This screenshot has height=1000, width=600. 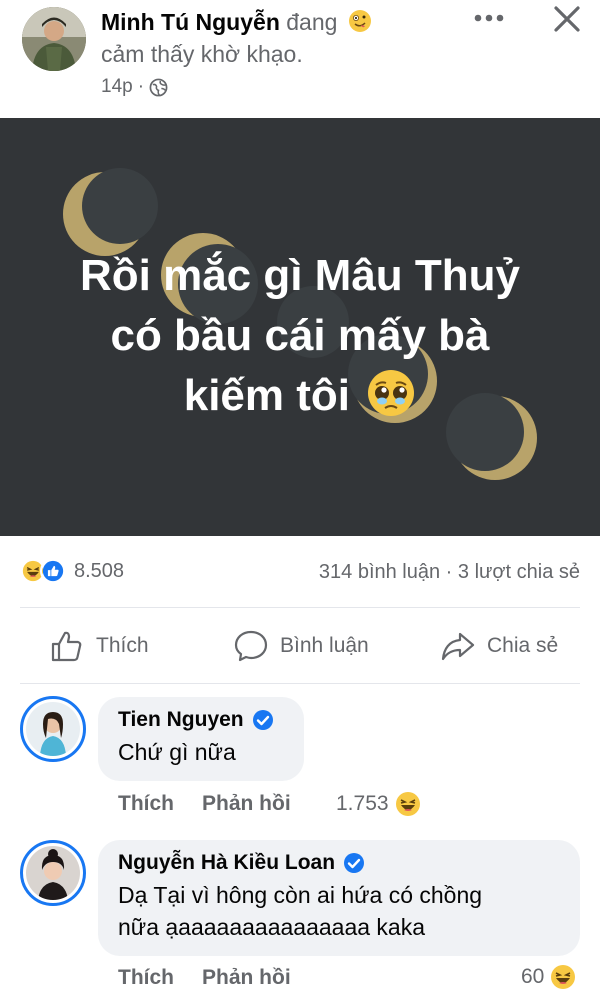 I want to click on close-icon, so click(x=567, y=19).